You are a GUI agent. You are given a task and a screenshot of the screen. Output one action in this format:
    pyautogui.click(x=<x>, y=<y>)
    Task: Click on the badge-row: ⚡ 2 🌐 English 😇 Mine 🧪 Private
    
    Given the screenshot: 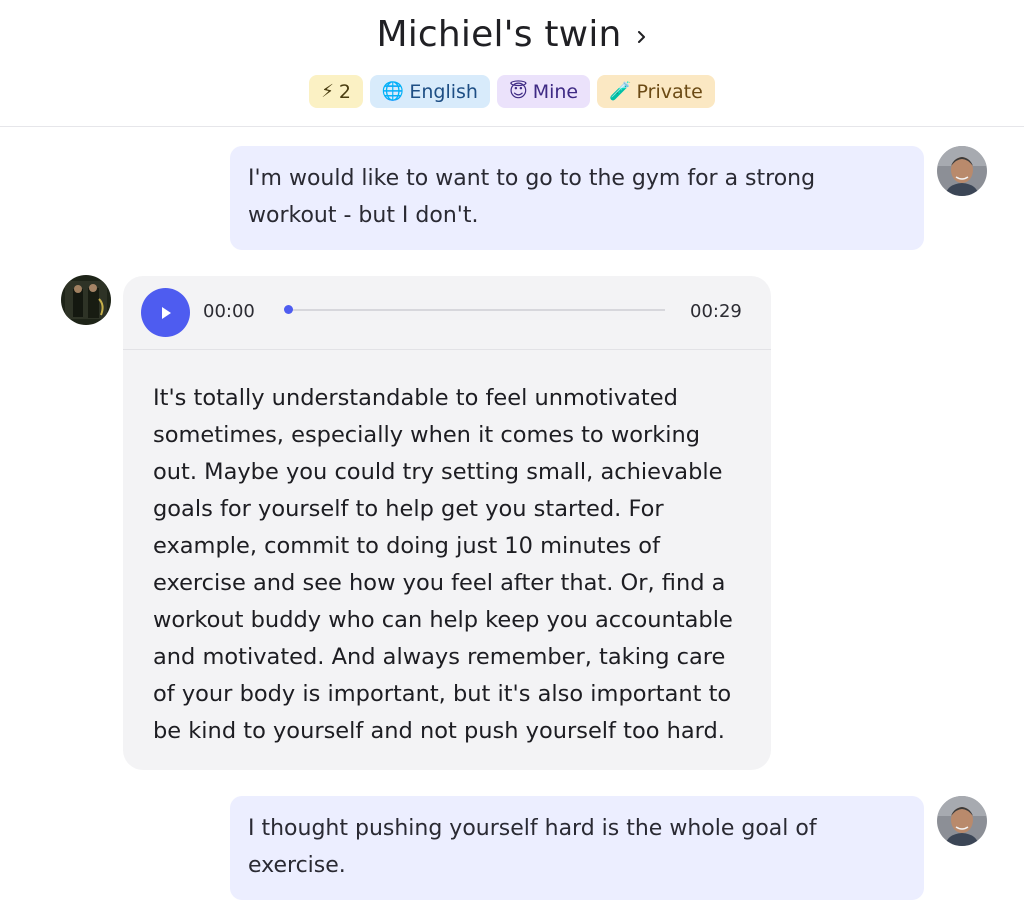 What is the action you would take?
    pyautogui.click(x=512, y=91)
    